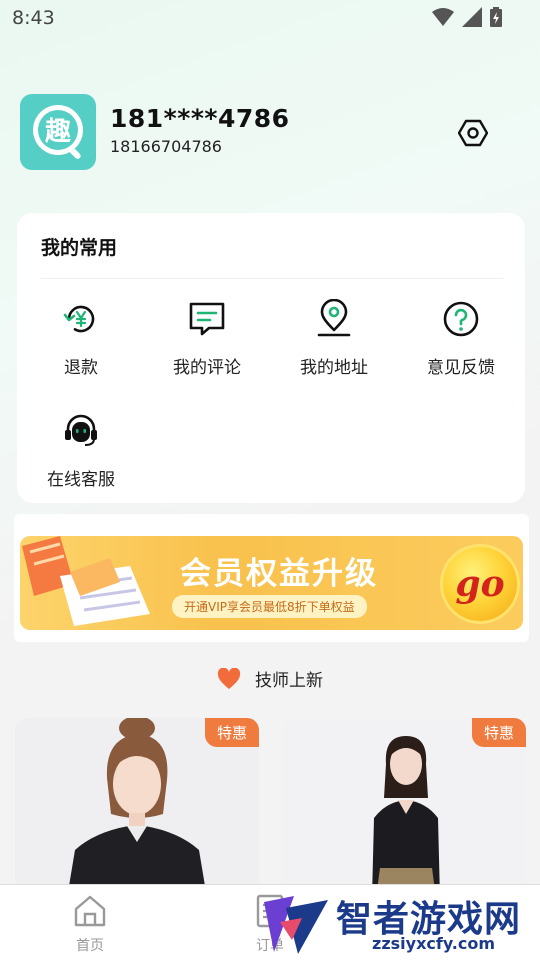  I want to click on profile-header: 趣 181****4786 18166704786, so click(270, 134).